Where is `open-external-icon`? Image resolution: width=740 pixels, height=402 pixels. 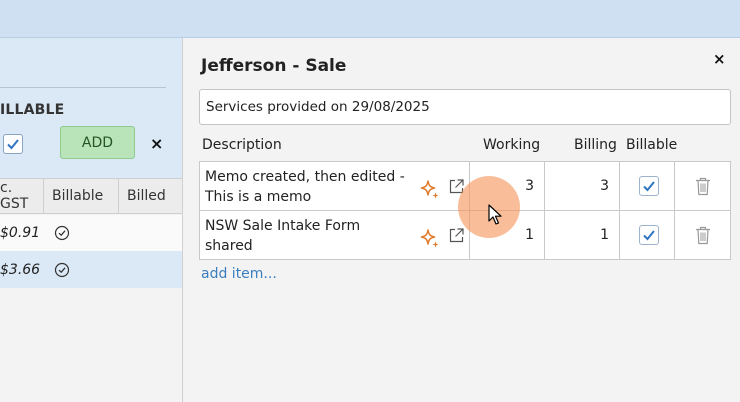
open-external-icon is located at coordinates (456, 235).